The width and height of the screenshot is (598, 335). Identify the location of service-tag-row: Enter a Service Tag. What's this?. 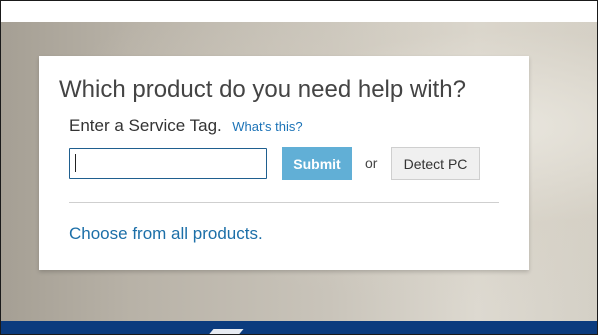
(186, 126).